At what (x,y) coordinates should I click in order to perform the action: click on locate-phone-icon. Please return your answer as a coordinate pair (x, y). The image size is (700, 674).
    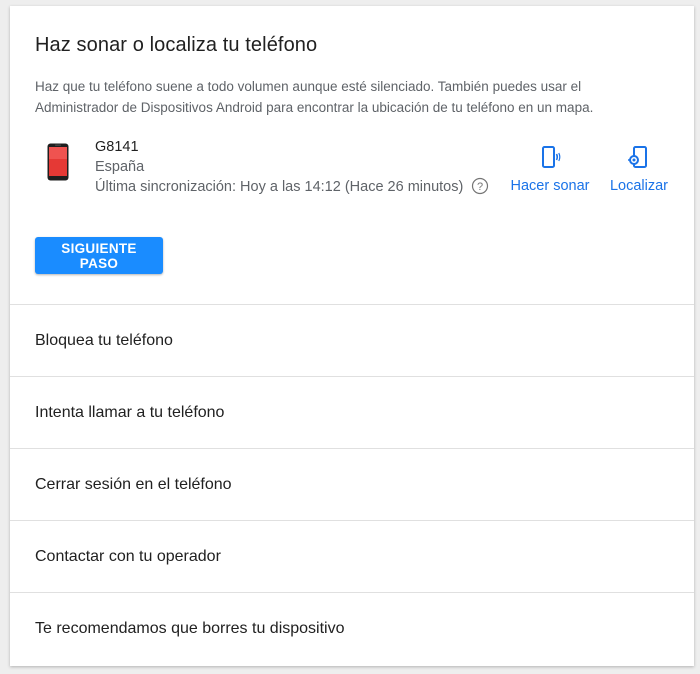
    Looking at the image, I should click on (637, 157).